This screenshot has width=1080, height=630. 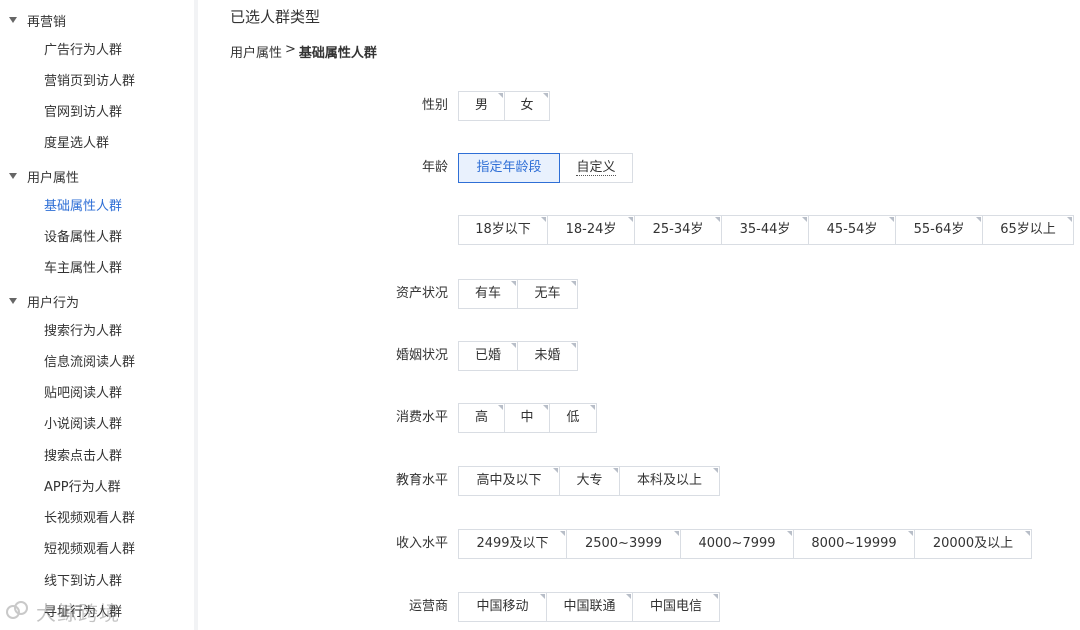 I want to click on option-label: 55-64岁, so click(x=939, y=229).